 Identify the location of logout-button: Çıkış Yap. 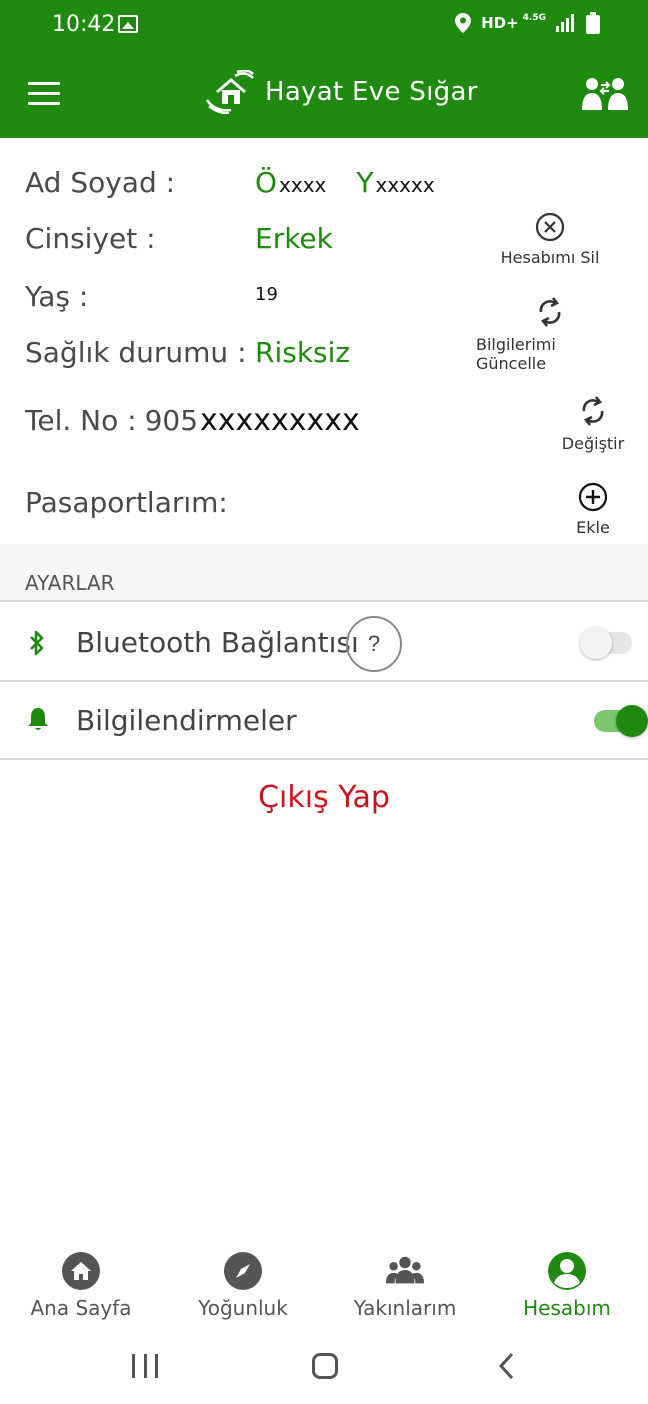
(324, 797).